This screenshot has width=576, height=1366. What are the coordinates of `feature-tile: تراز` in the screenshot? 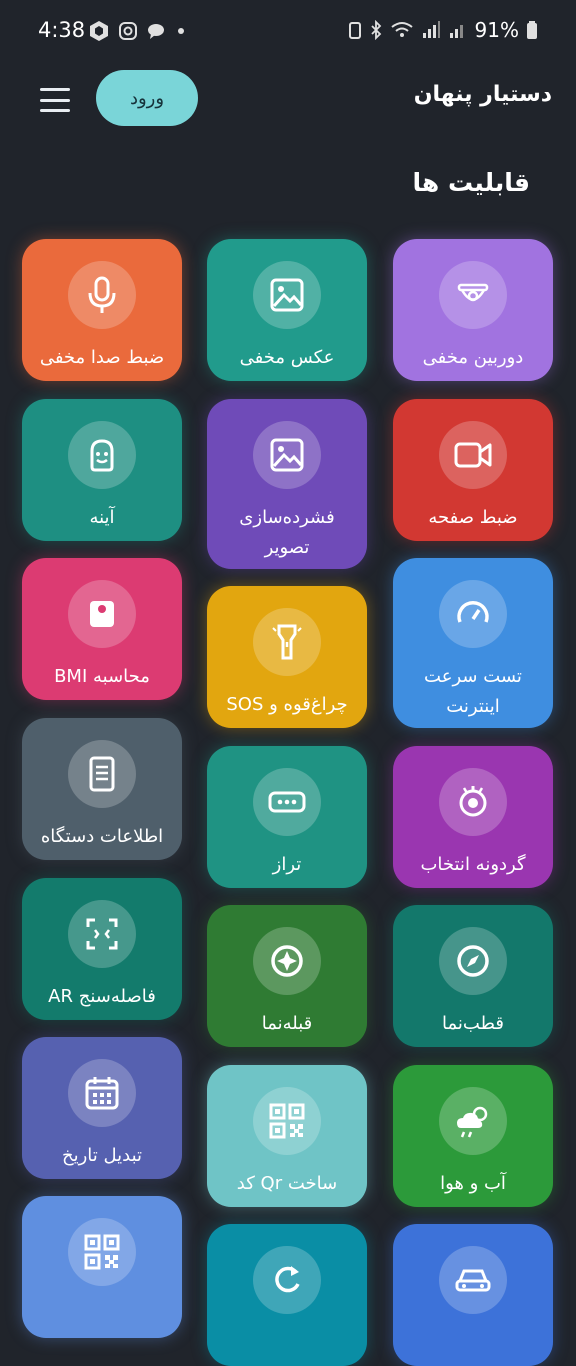 It's located at (287, 817).